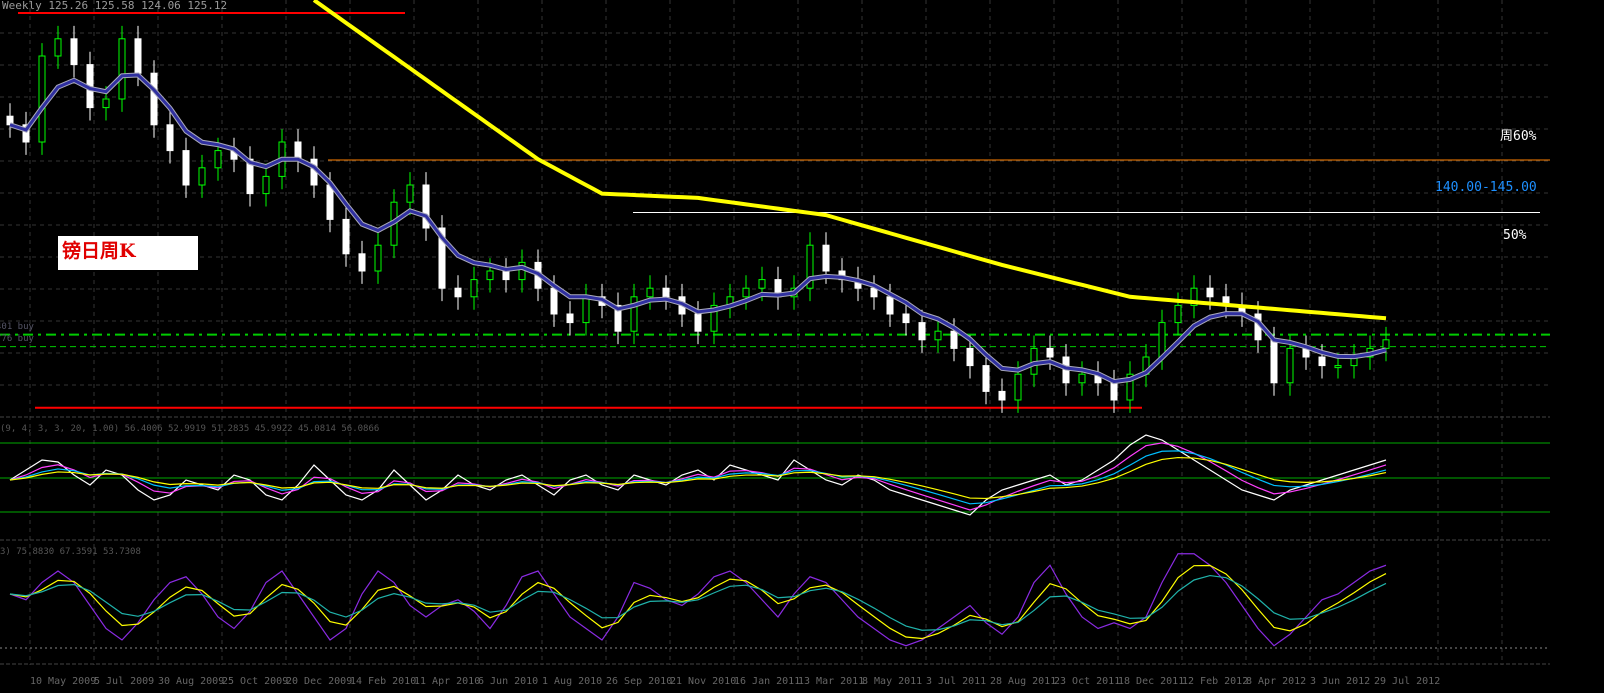  I want to click on x-tick-label: 12 Feb 2012, so click(1215, 681).